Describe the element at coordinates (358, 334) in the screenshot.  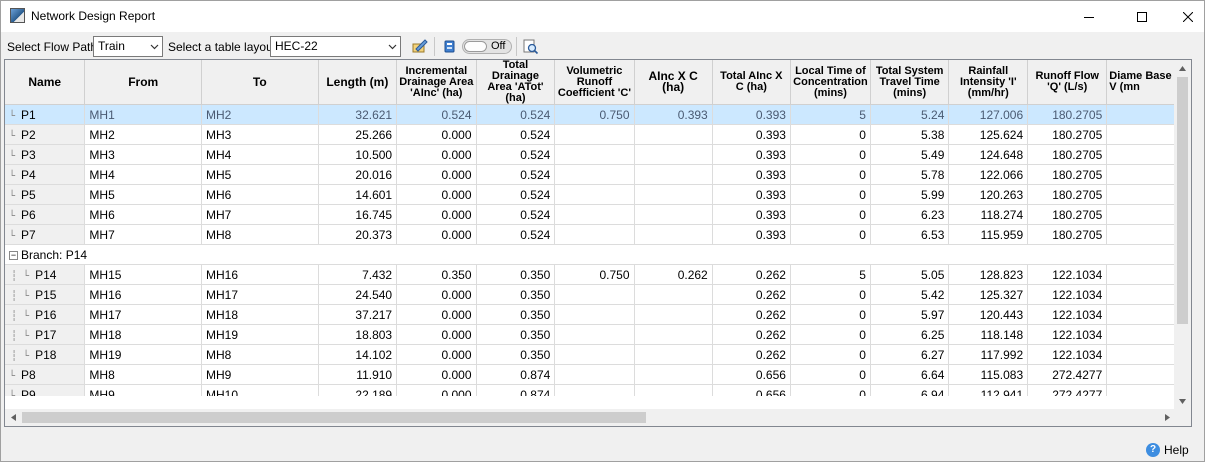
I see `cell-length: 18.803` at that location.